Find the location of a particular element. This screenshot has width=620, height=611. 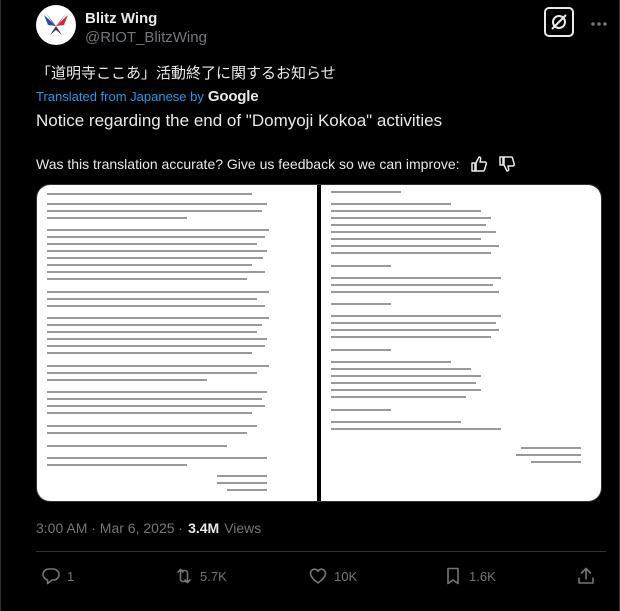

more-dots-icon is located at coordinates (599, 24).